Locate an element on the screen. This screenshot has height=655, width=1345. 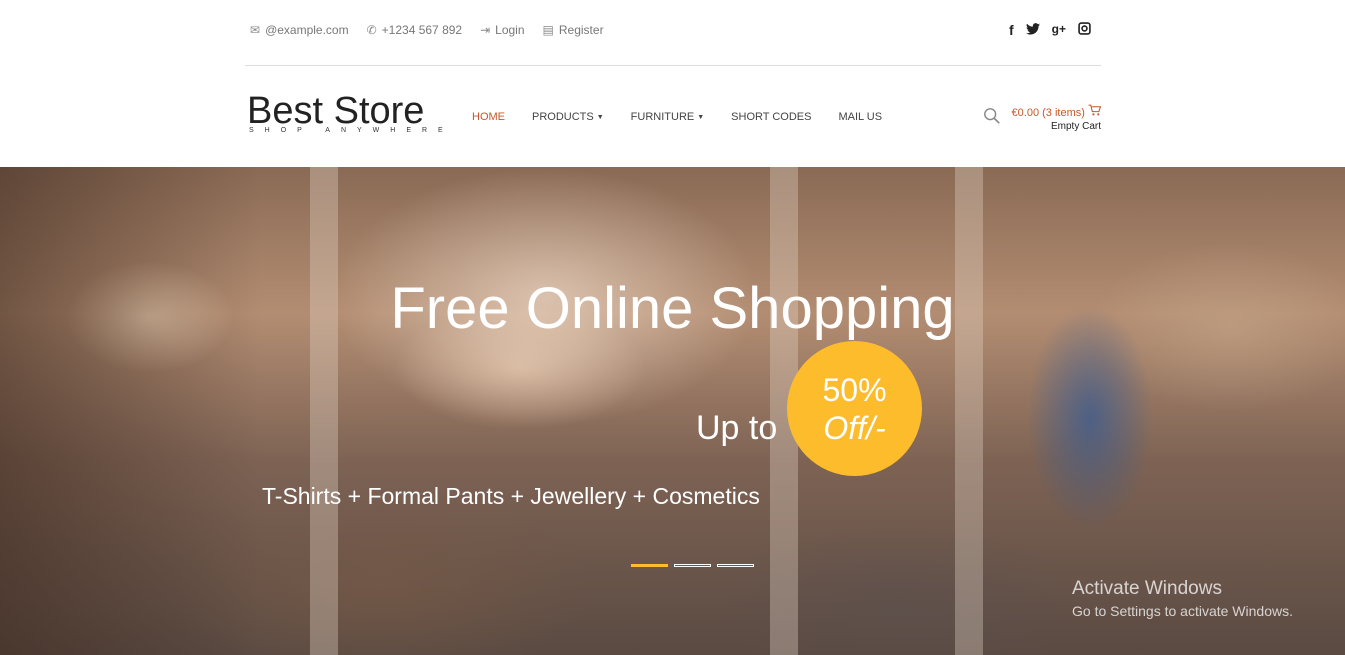
logo-tagline: SHOP ANYWHERE is located at coordinates (351, 130).